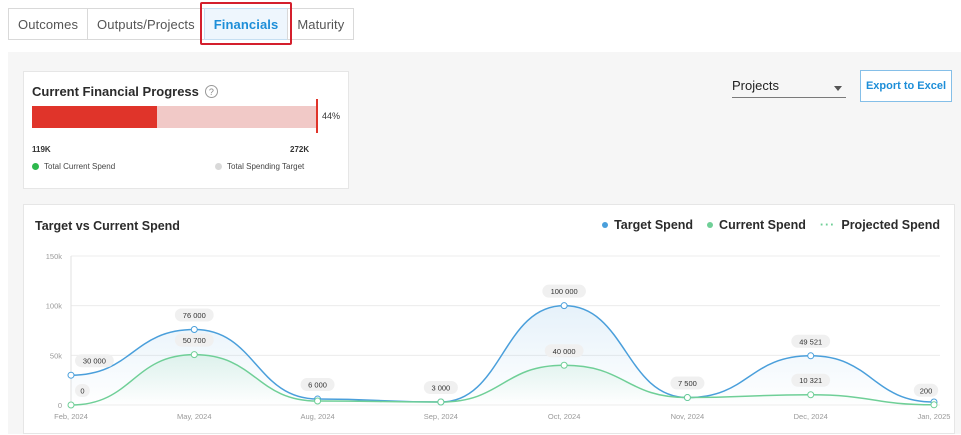 This screenshot has width=961, height=435. What do you see at coordinates (146, 24) in the screenshot?
I see `tab-outputs-projects: Outputs/Projects` at bounding box center [146, 24].